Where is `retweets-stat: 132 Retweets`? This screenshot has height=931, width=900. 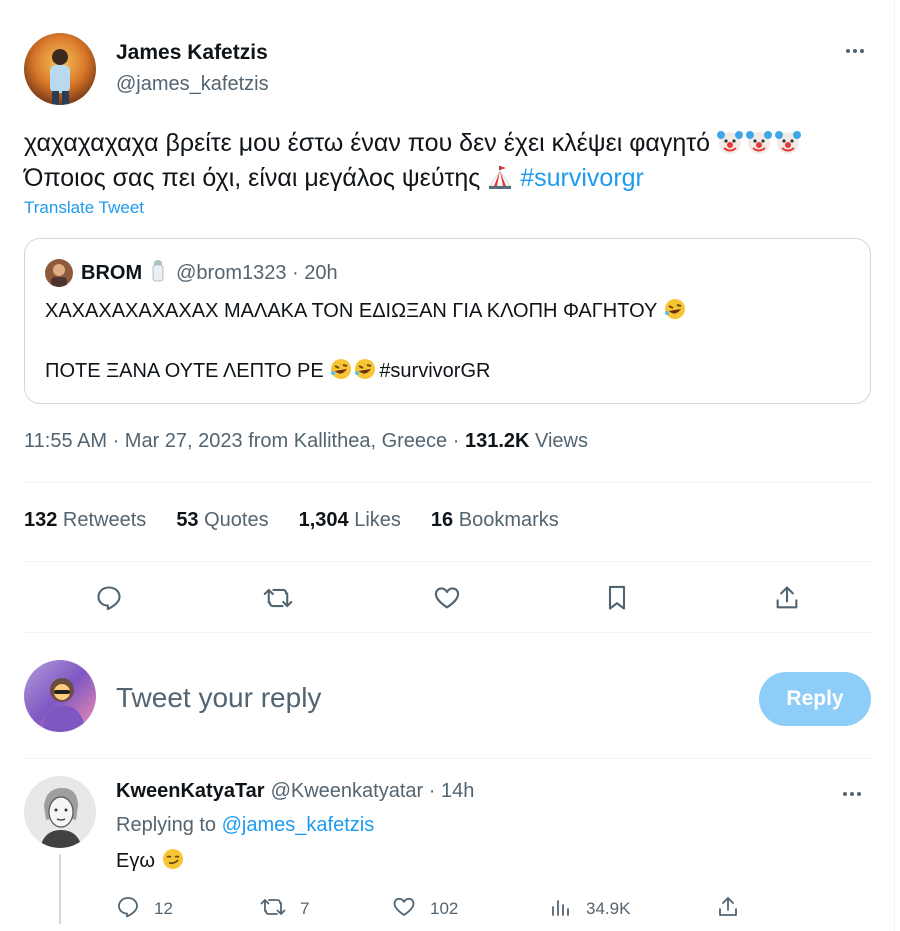
retweets-stat: 132 Retweets is located at coordinates (85, 520).